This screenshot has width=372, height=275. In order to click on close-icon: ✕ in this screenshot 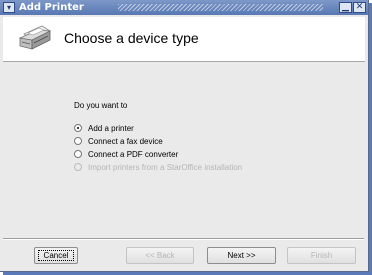, I will do `click(359, 7)`.